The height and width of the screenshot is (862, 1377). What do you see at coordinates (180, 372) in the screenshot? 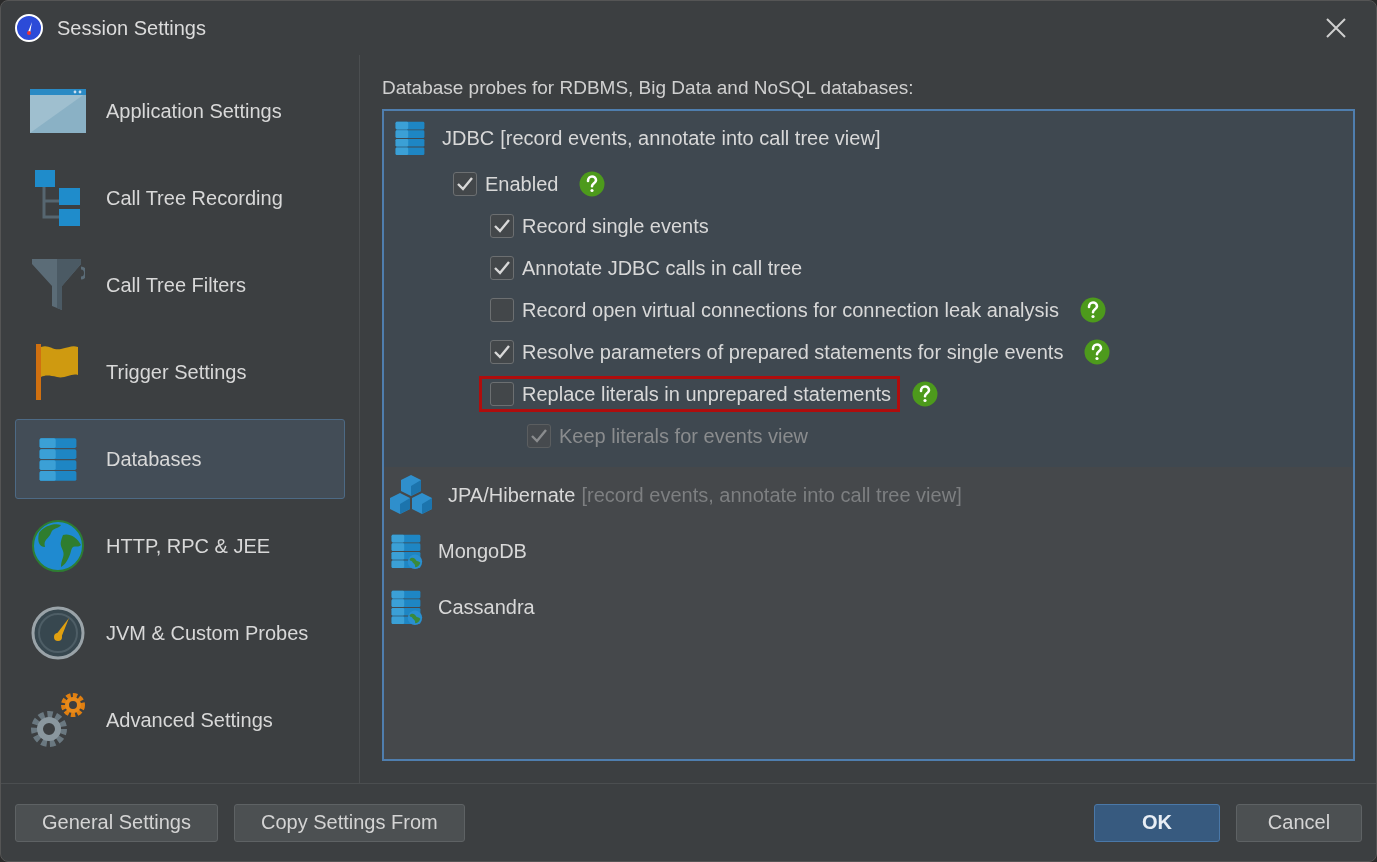
I see `sidebar-item: Trigger Settings` at bounding box center [180, 372].